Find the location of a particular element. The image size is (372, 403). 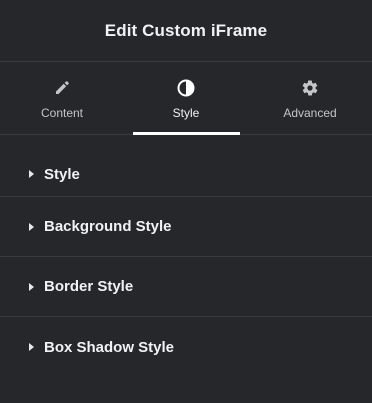

tab-advanced: Advanced is located at coordinates (310, 98).